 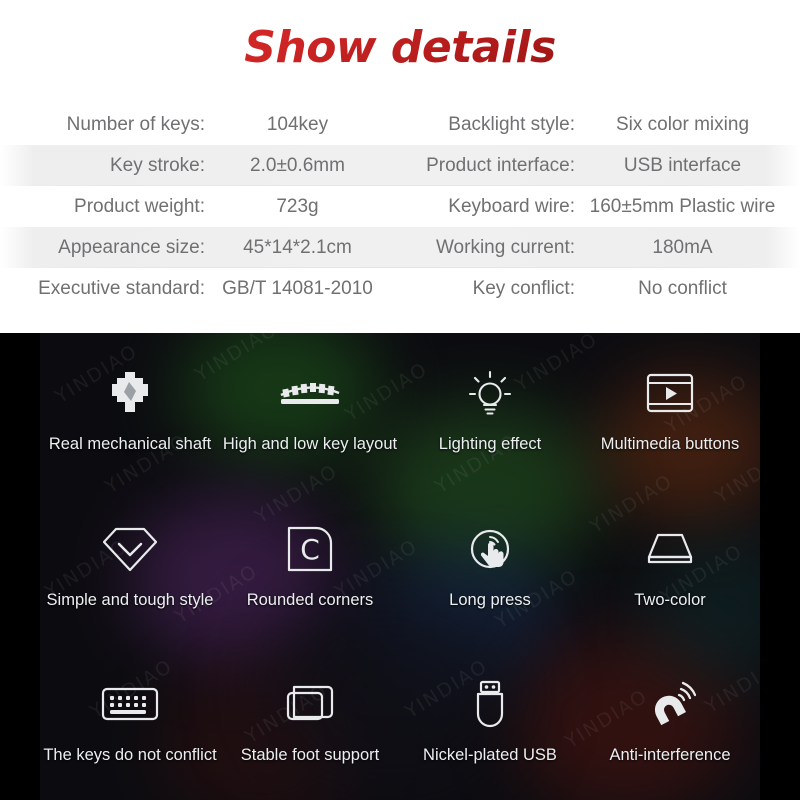 What do you see at coordinates (139, 206) in the screenshot?
I see `spec-label: Product weight:` at bounding box center [139, 206].